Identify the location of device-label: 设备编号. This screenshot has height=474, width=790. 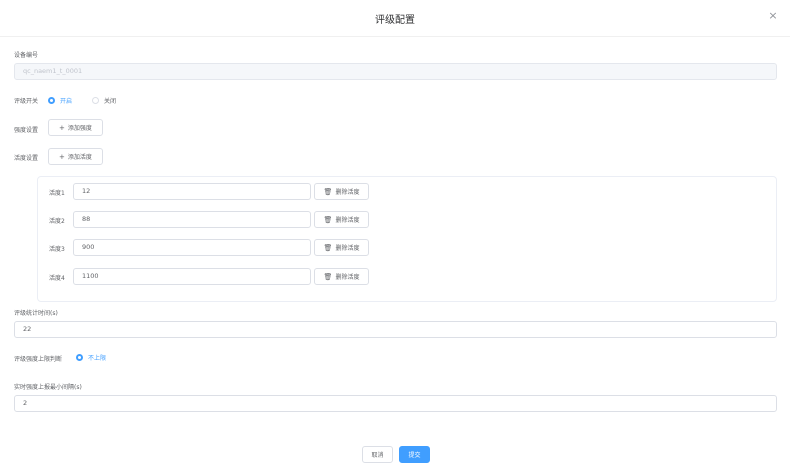
(26, 55).